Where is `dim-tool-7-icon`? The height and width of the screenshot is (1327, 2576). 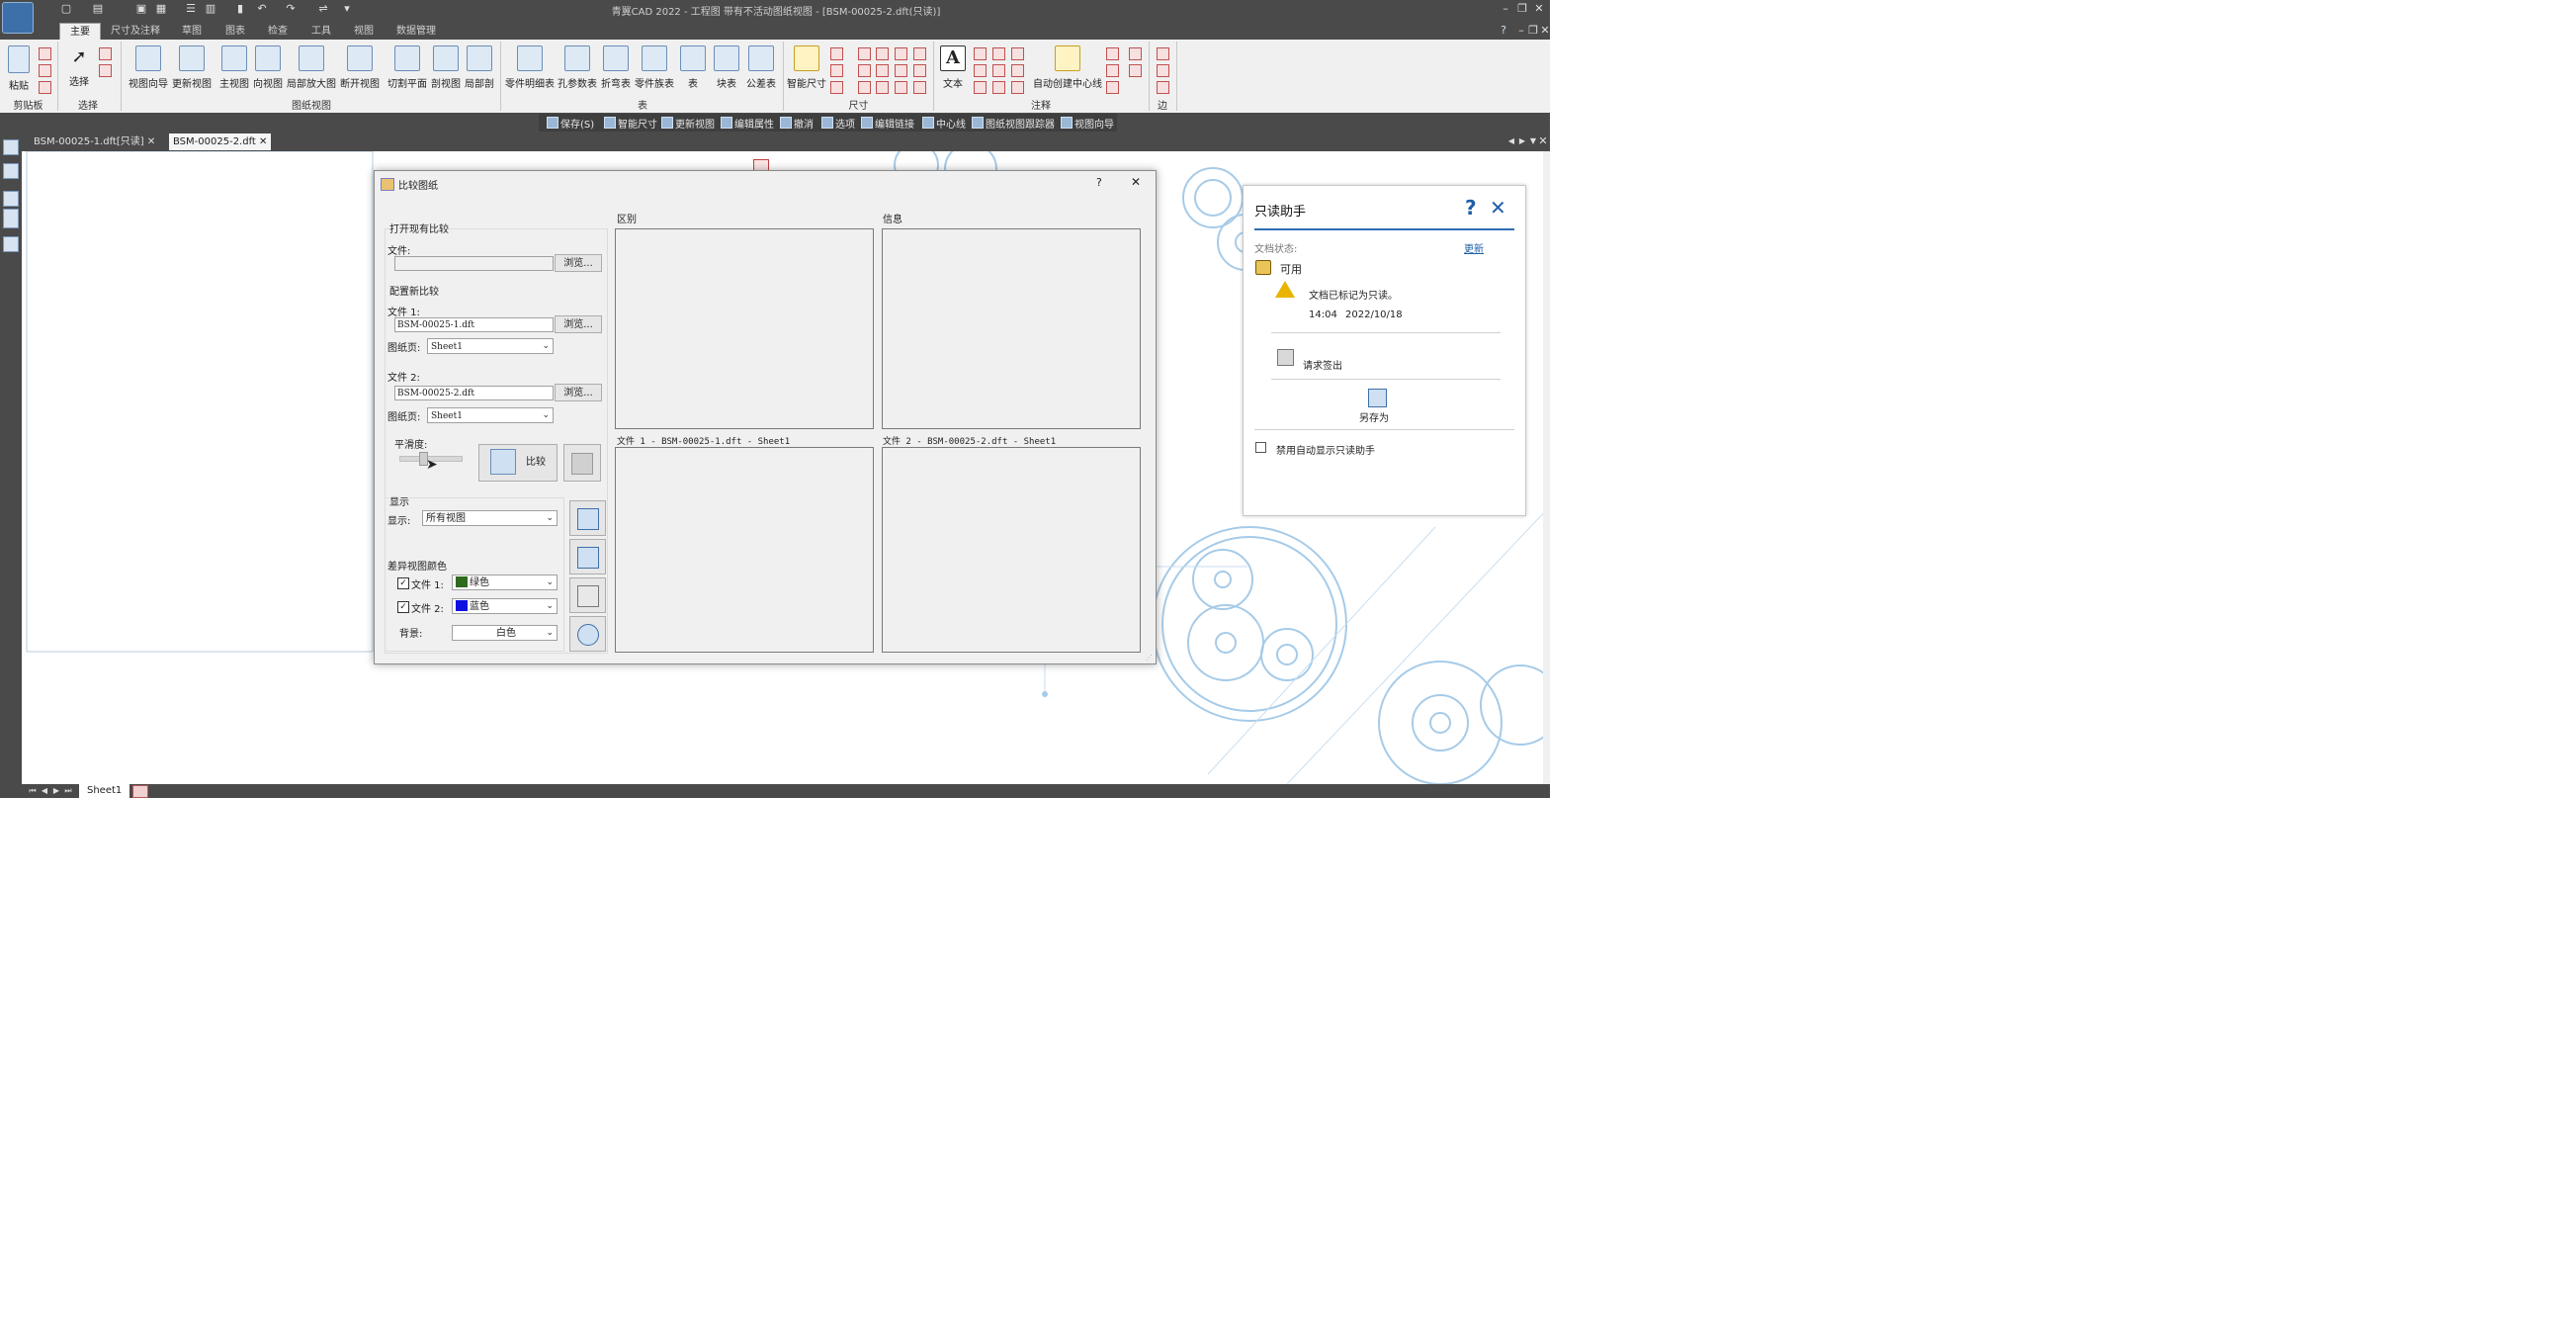
dim-tool-7-icon is located at coordinates (882, 53).